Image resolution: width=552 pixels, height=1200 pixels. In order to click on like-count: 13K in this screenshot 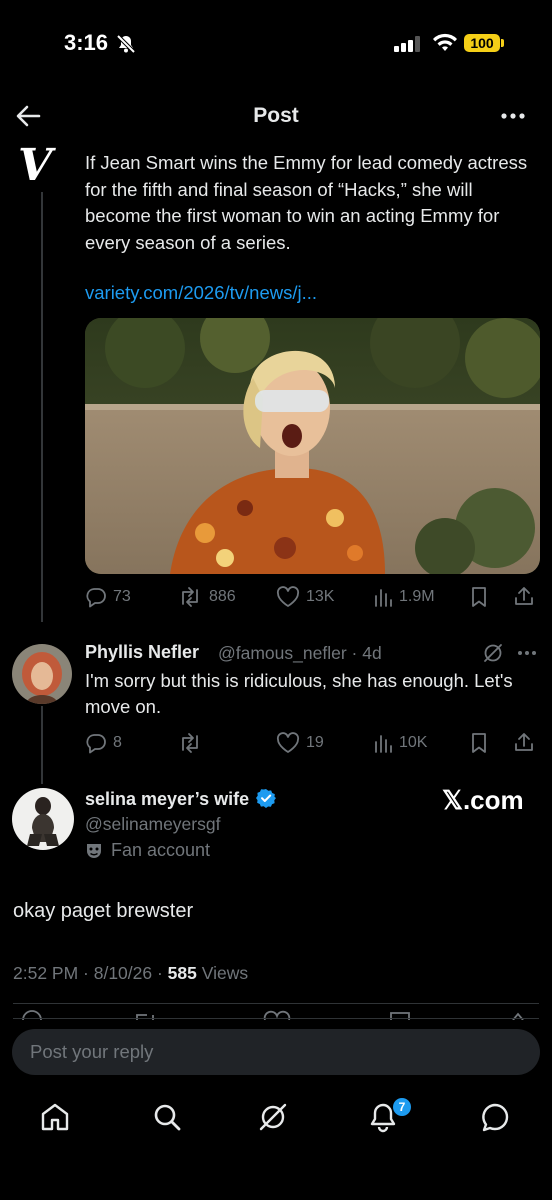, I will do `click(305, 597)`.